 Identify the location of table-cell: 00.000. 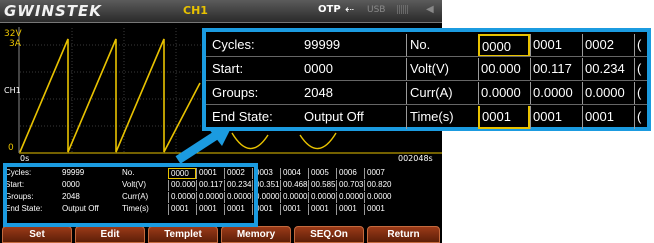
(504, 69).